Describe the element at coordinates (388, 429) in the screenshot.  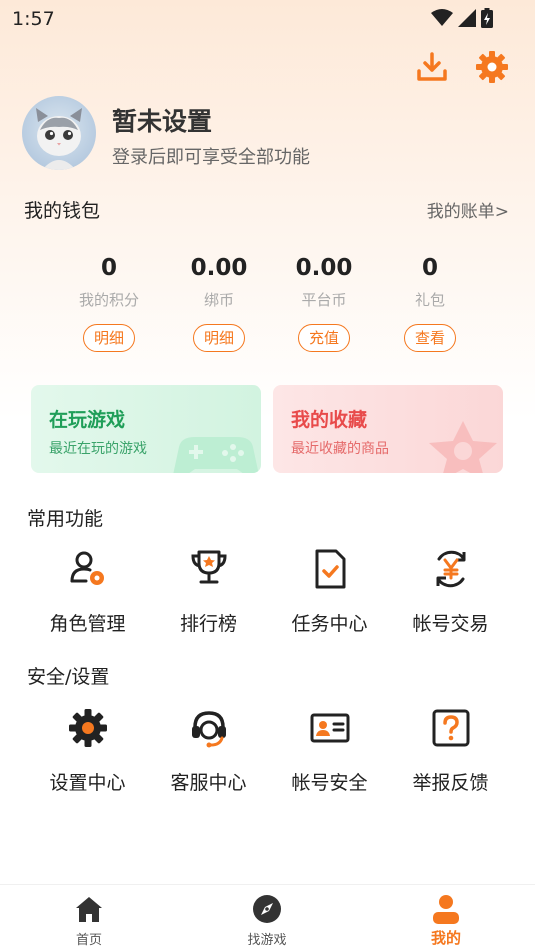
I see `favorites-card: 我的收藏 最近收藏的商品` at that location.